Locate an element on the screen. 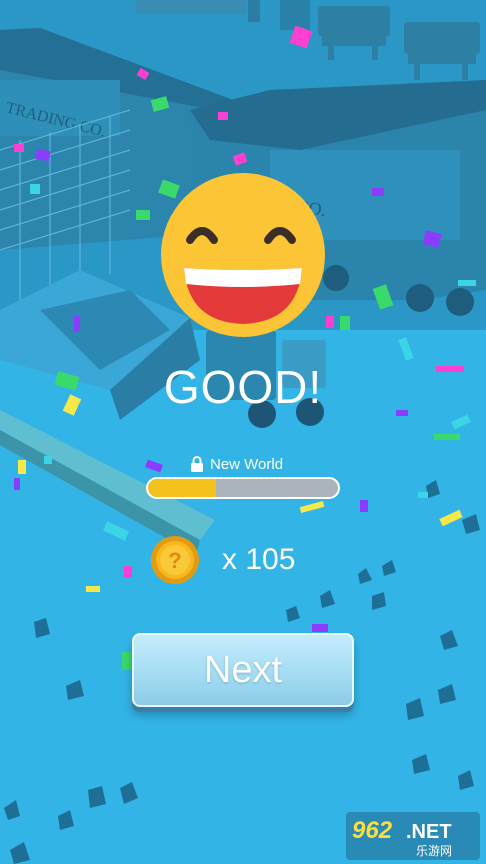  unlock-progress-fill is located at coordinates (182, 488).